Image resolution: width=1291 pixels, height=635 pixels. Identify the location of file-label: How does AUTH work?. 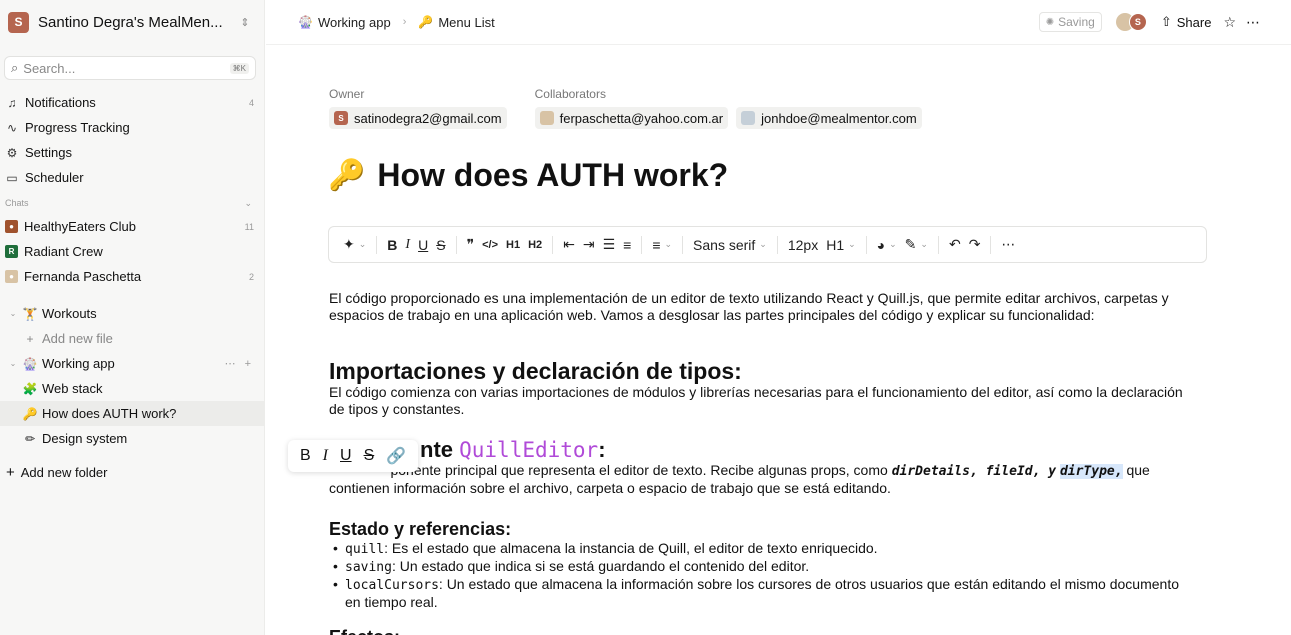
(109, 413).